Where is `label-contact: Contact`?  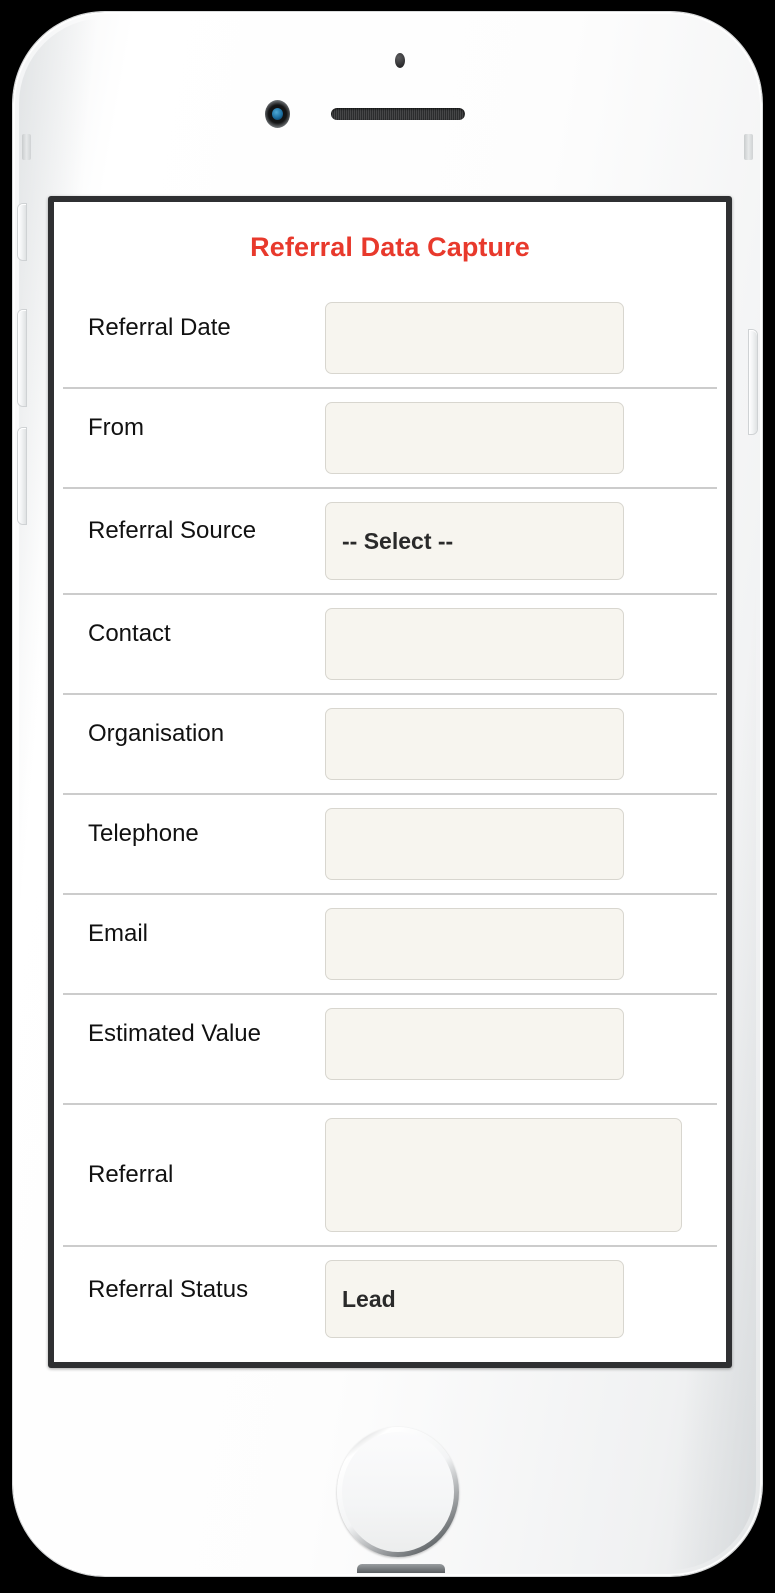 label-contact: Contact is located at coordinates (129, 633).